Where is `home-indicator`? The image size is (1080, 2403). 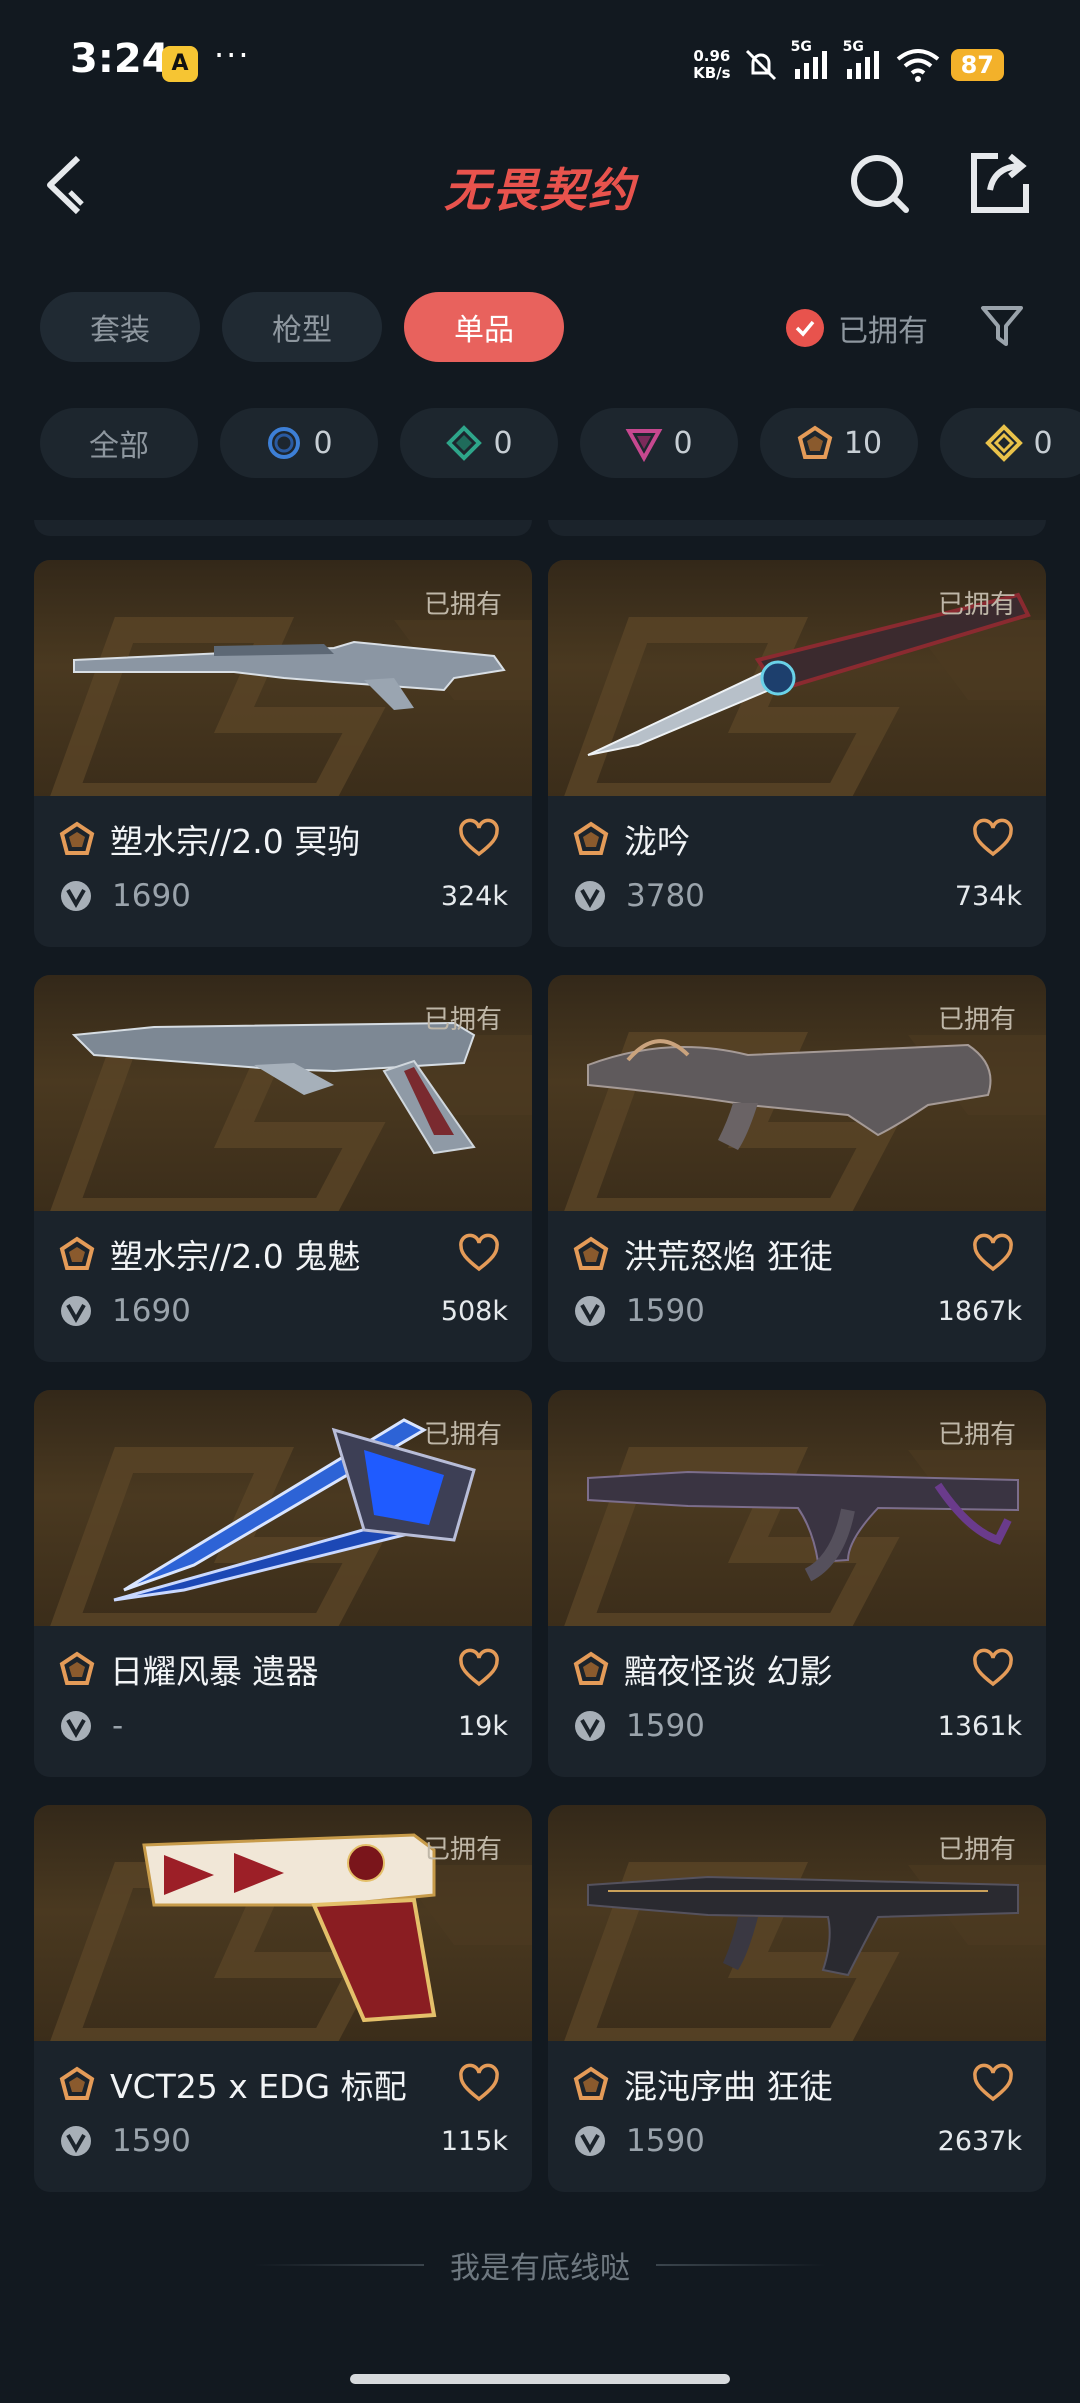
home-indicator is located at coordinates (540, 2379).